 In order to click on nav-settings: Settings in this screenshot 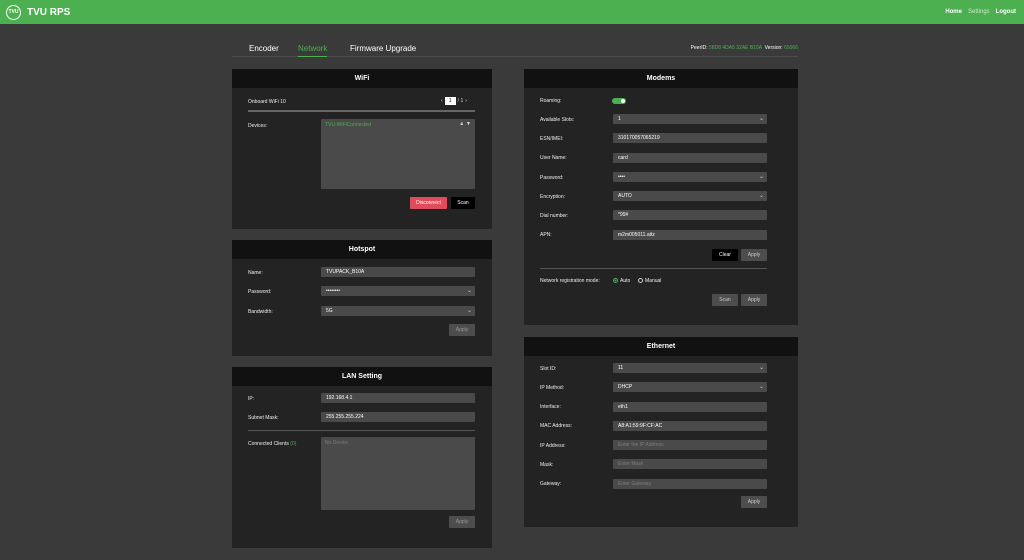, I will do `click(979, 12)`.